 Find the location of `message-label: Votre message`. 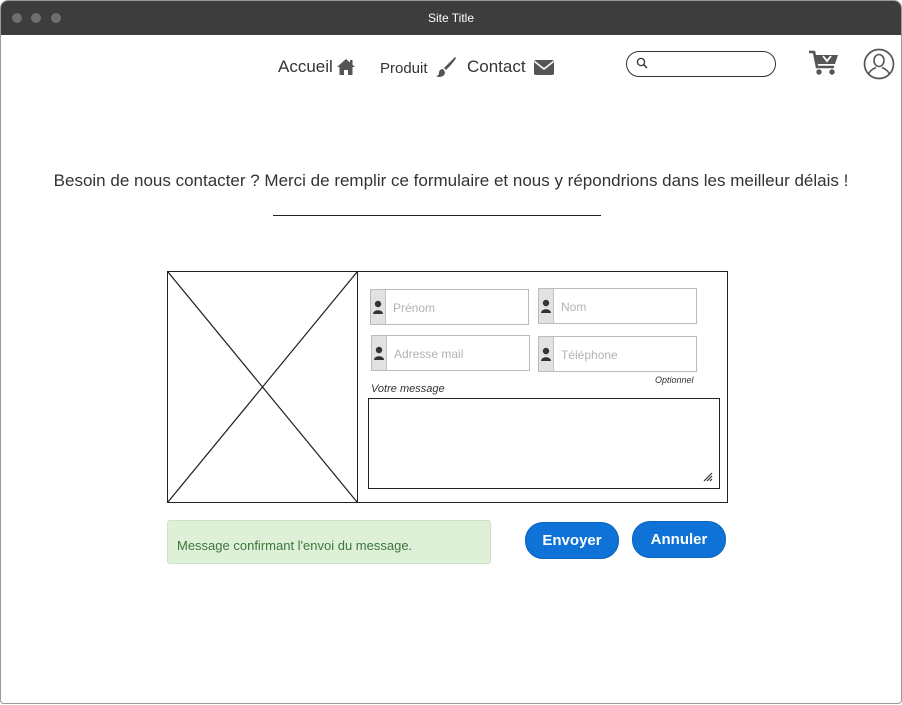

message-label: Votre message is located at coordinates (408, 389).